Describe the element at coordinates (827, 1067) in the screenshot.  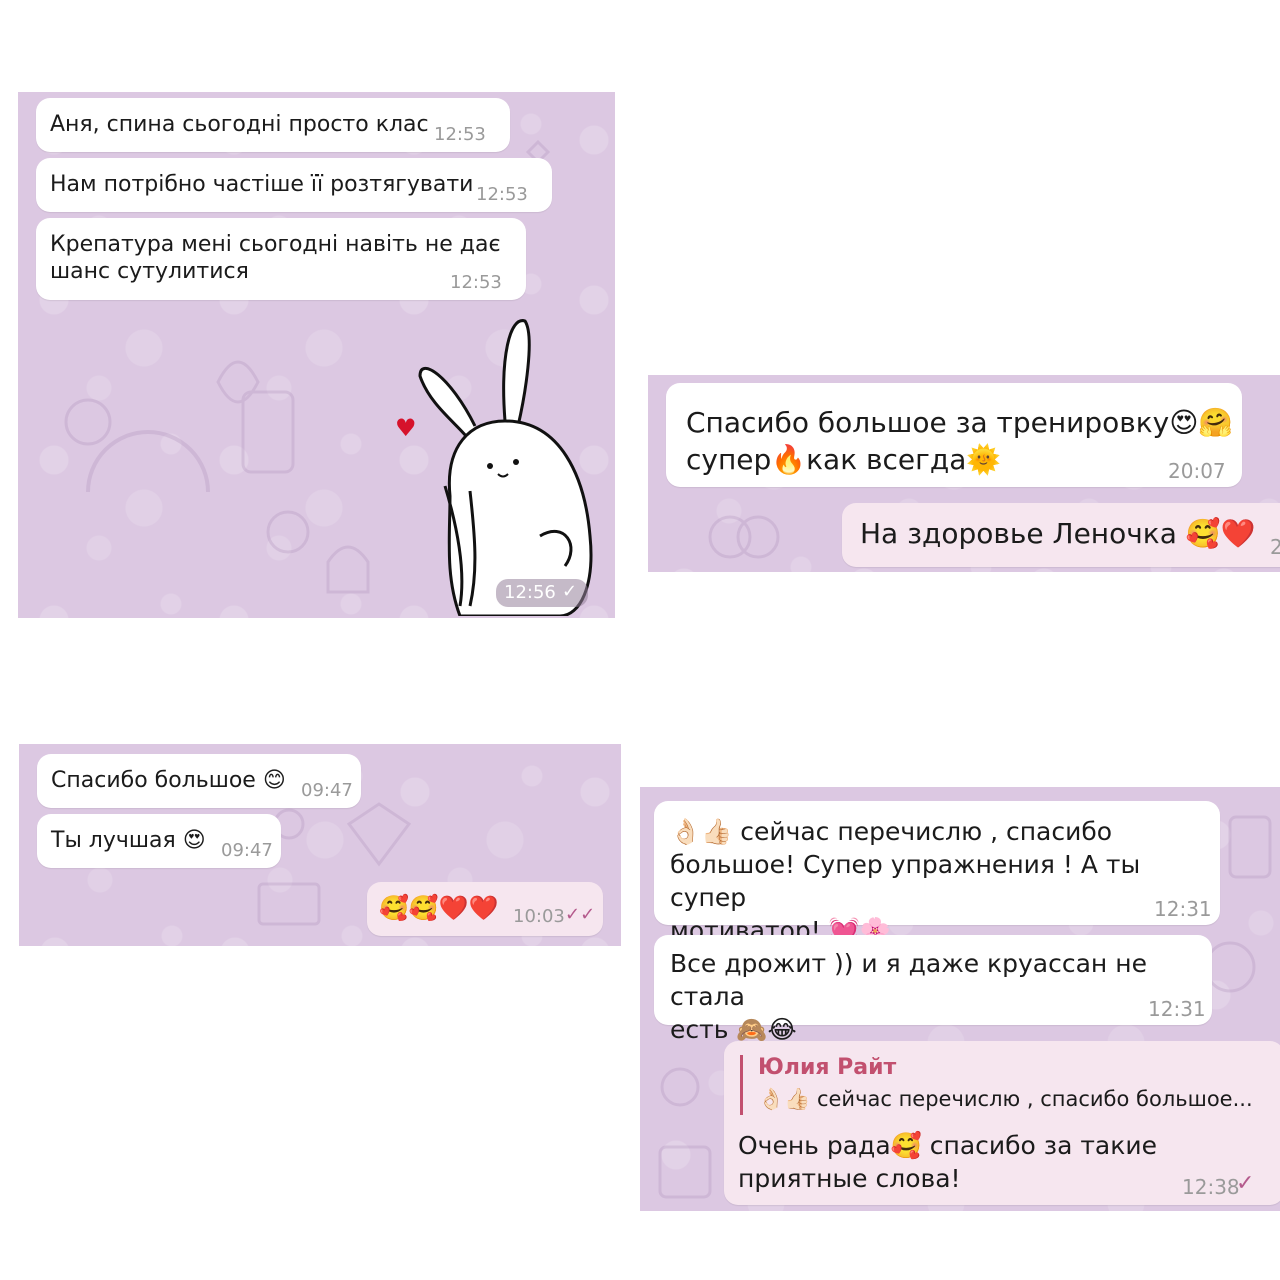
I see `reply-author: Юлия Райт` at that location.